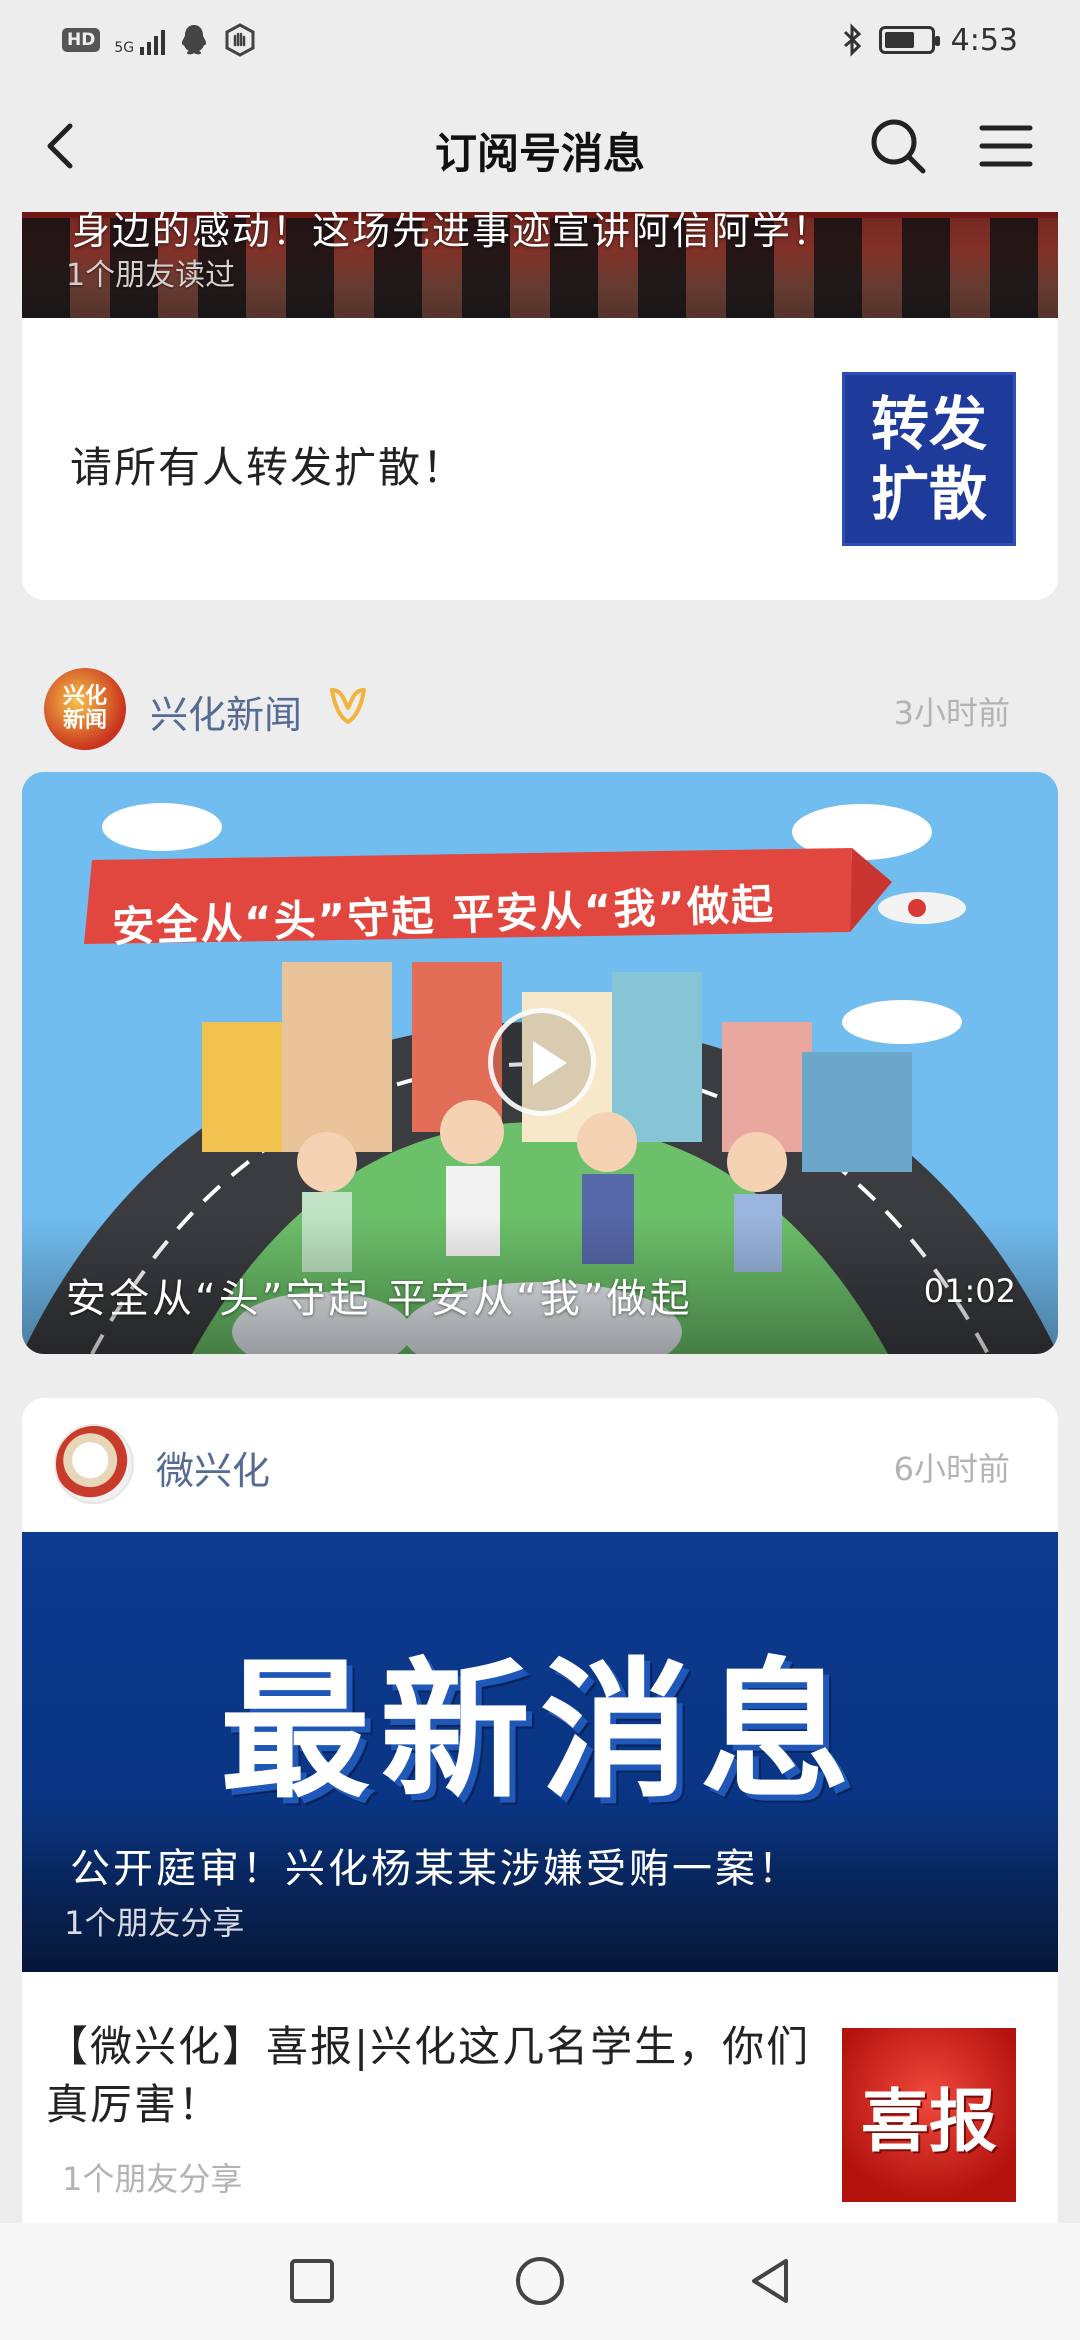 The height and width of the screenshot is (2340, 1080). I want to click on back-triangle-icon, so click(770, 2281).